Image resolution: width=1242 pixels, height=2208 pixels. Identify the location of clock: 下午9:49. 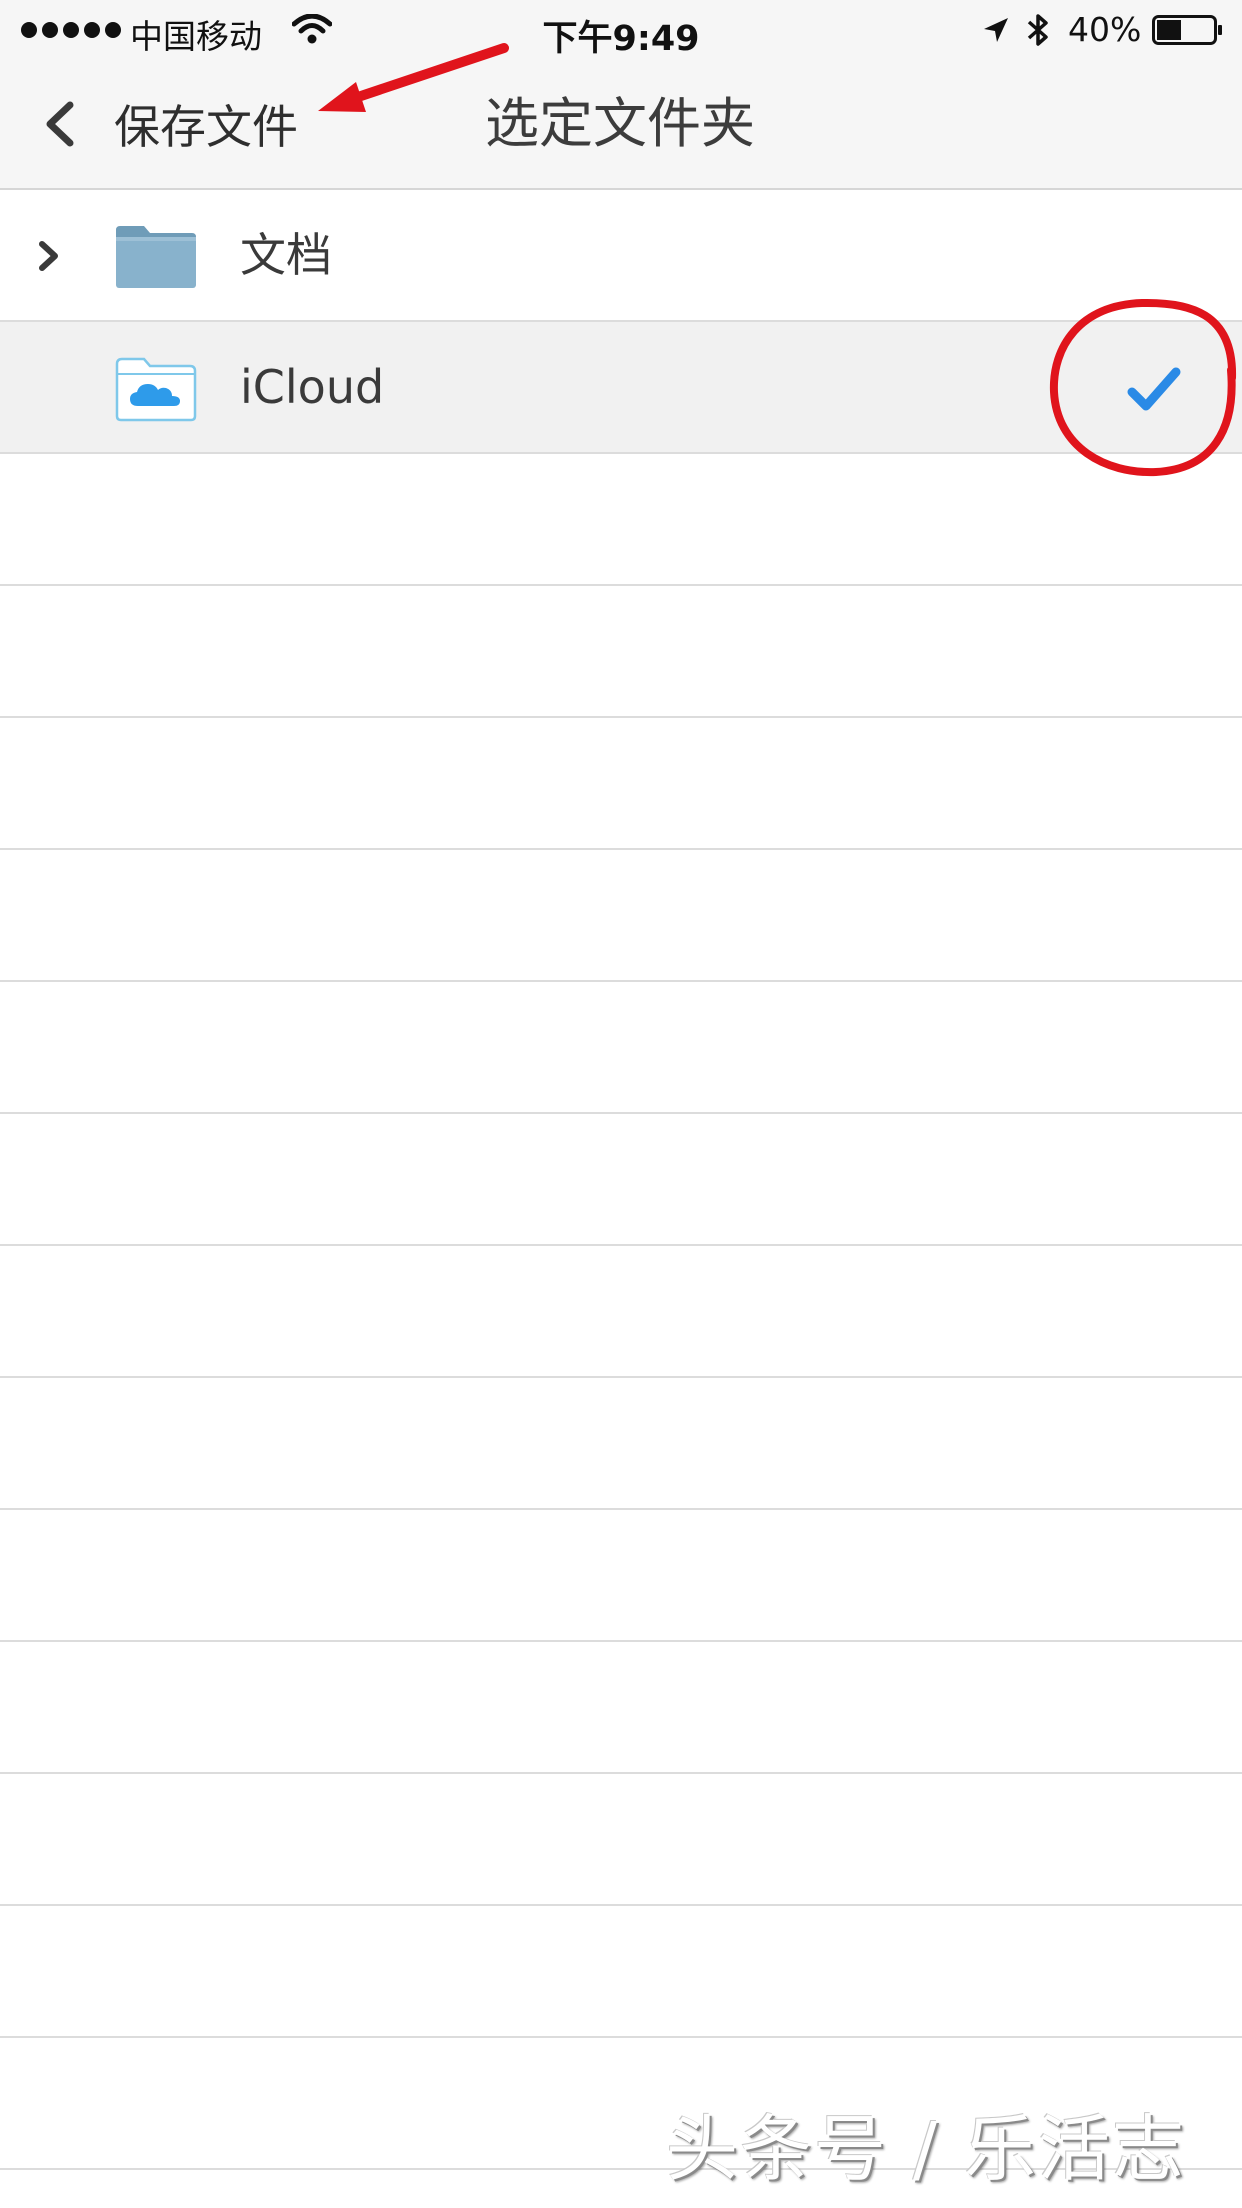
(621, 39).